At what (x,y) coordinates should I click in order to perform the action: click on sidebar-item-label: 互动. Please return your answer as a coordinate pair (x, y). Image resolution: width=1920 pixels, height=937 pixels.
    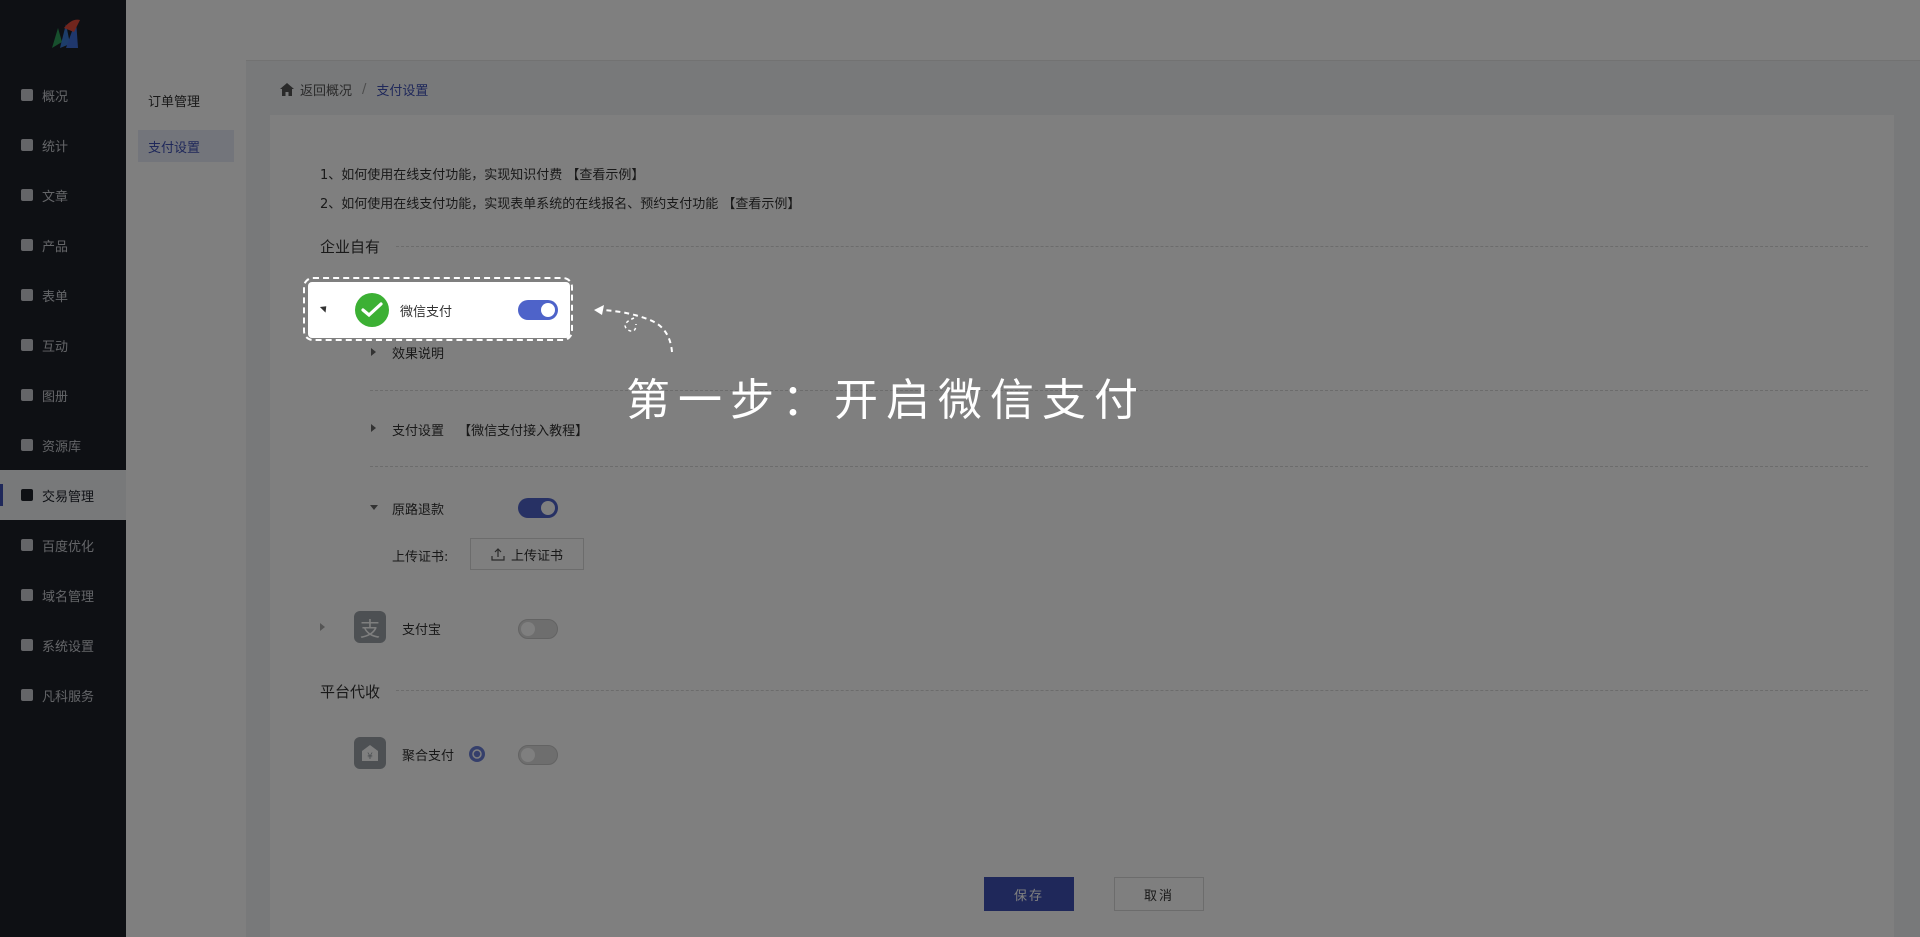
    Looking at the image, I should click on (55, 347).